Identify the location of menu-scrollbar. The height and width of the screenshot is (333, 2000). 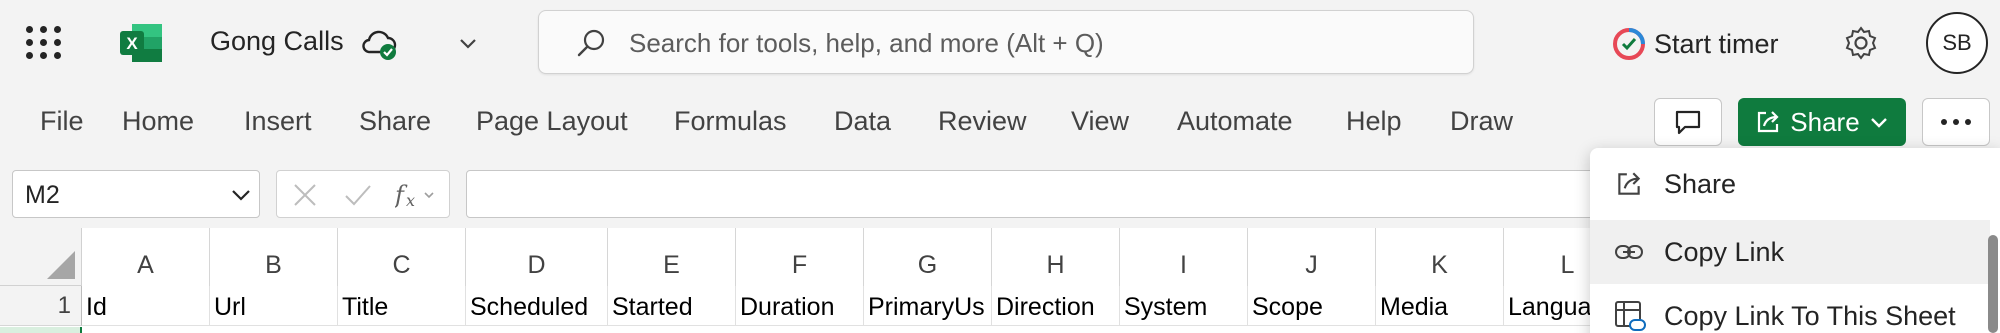
(1993, 284).